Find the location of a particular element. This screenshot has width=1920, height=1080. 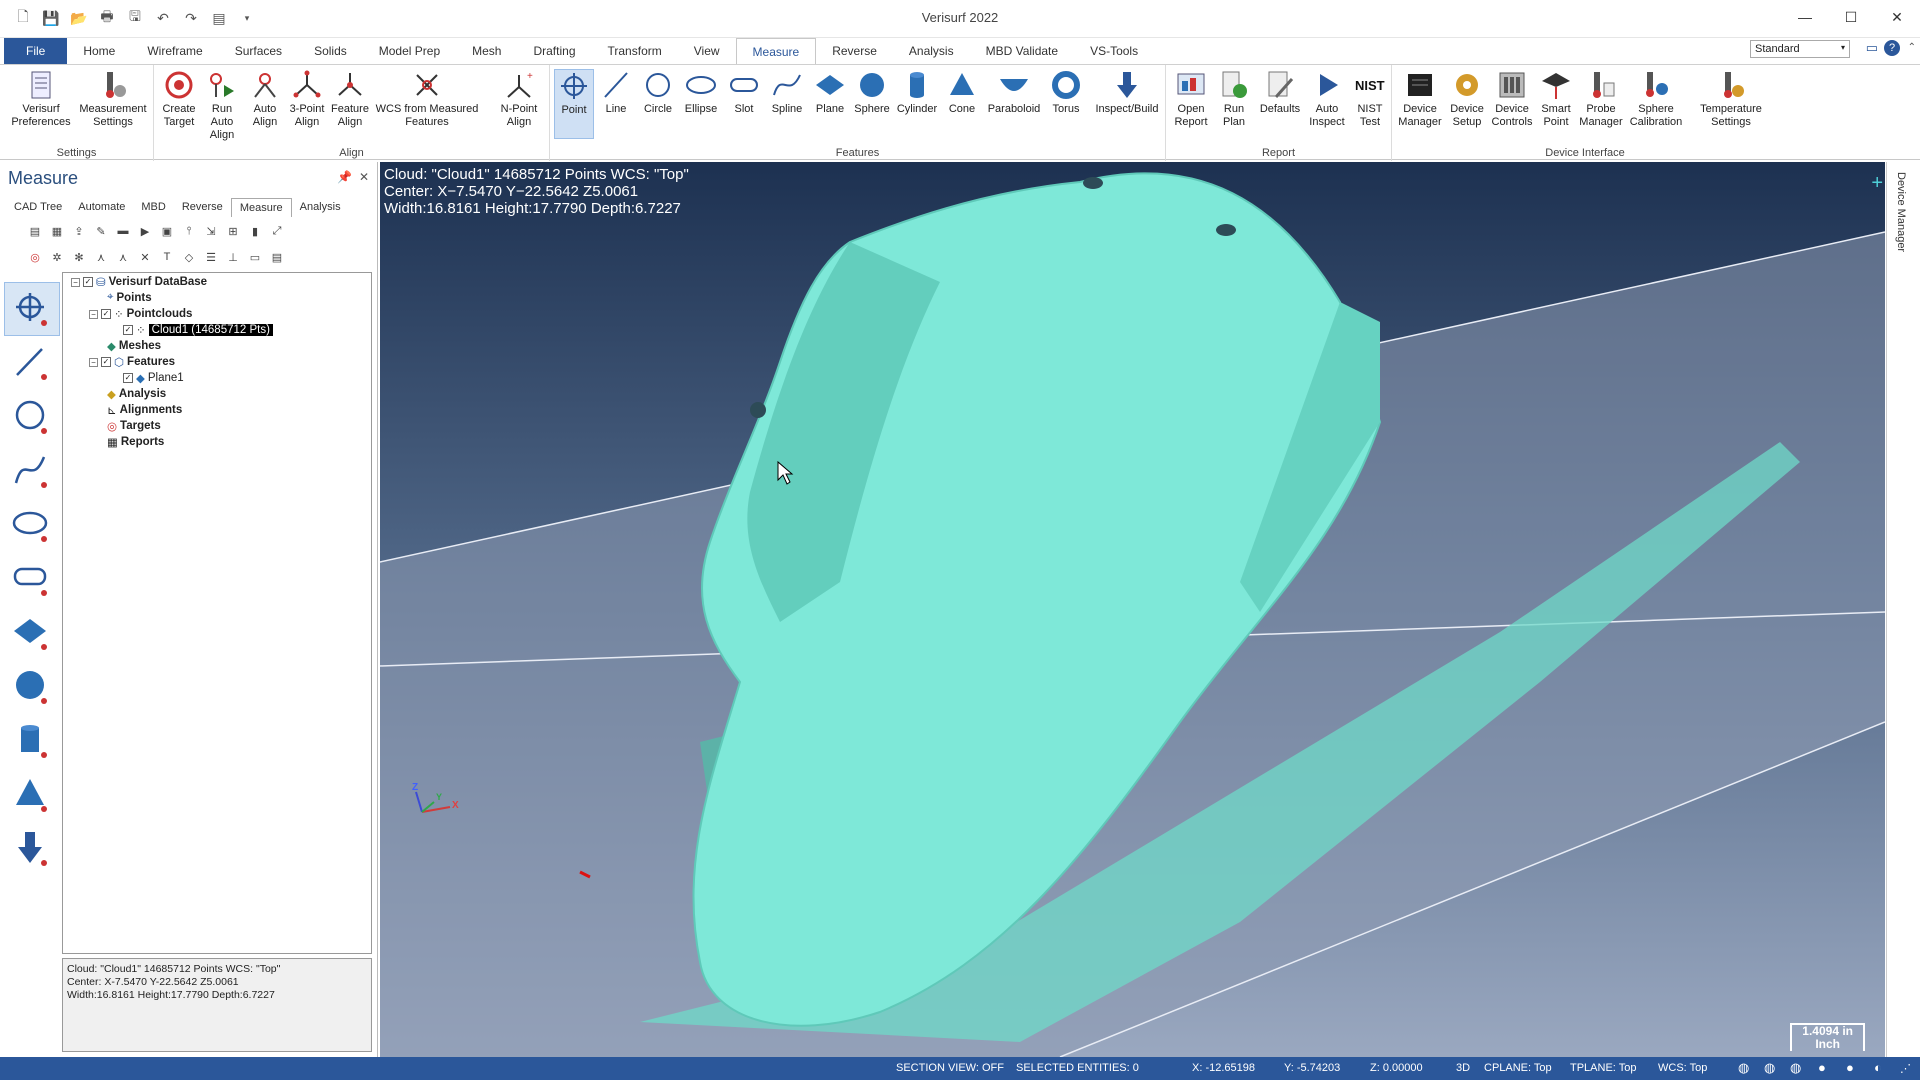

tab-mesh: Mesh is located at coordinates (486, 51).